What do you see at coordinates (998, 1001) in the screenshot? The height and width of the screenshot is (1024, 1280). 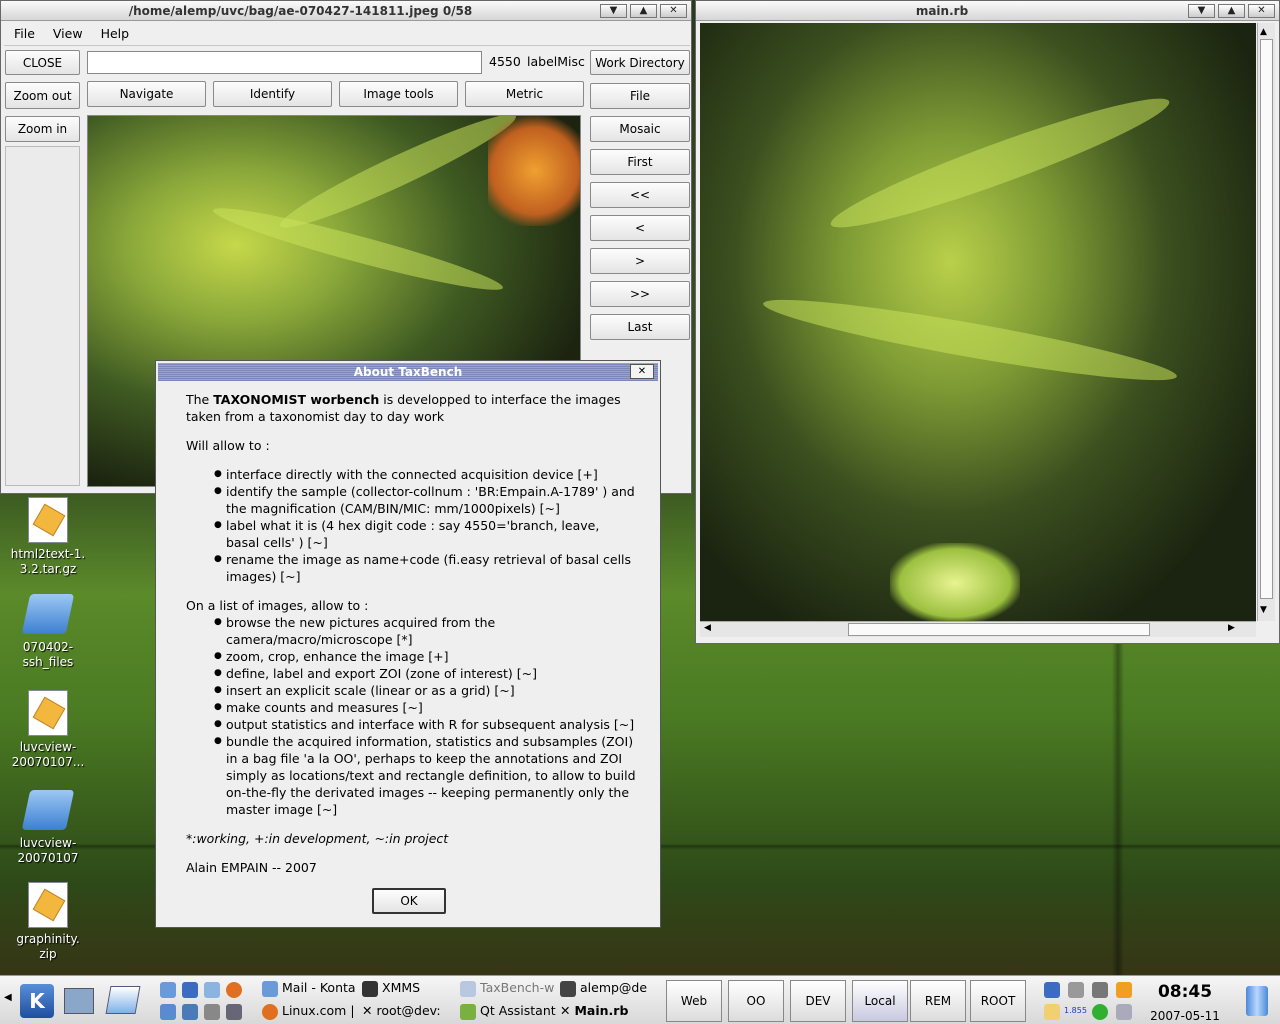 I see `desktop-root: ROOT` at bounding box center [998, 1001].